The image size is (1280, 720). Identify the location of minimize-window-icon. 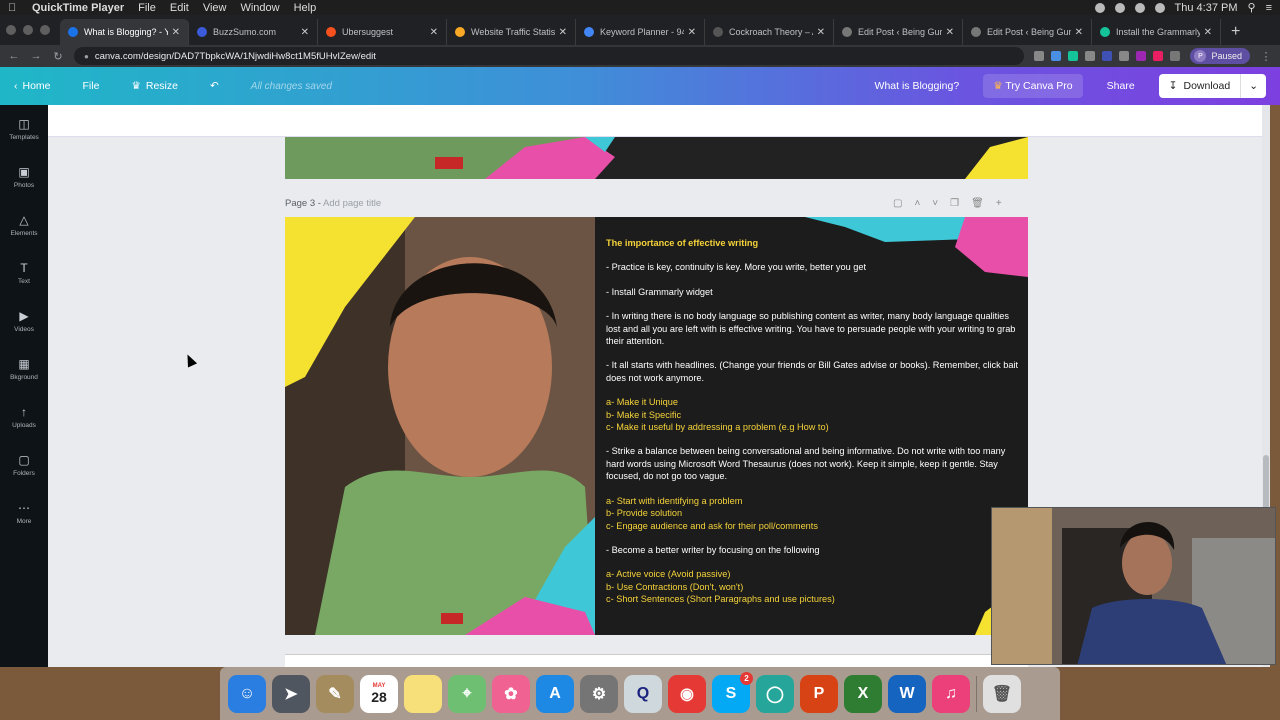
(28, 30).